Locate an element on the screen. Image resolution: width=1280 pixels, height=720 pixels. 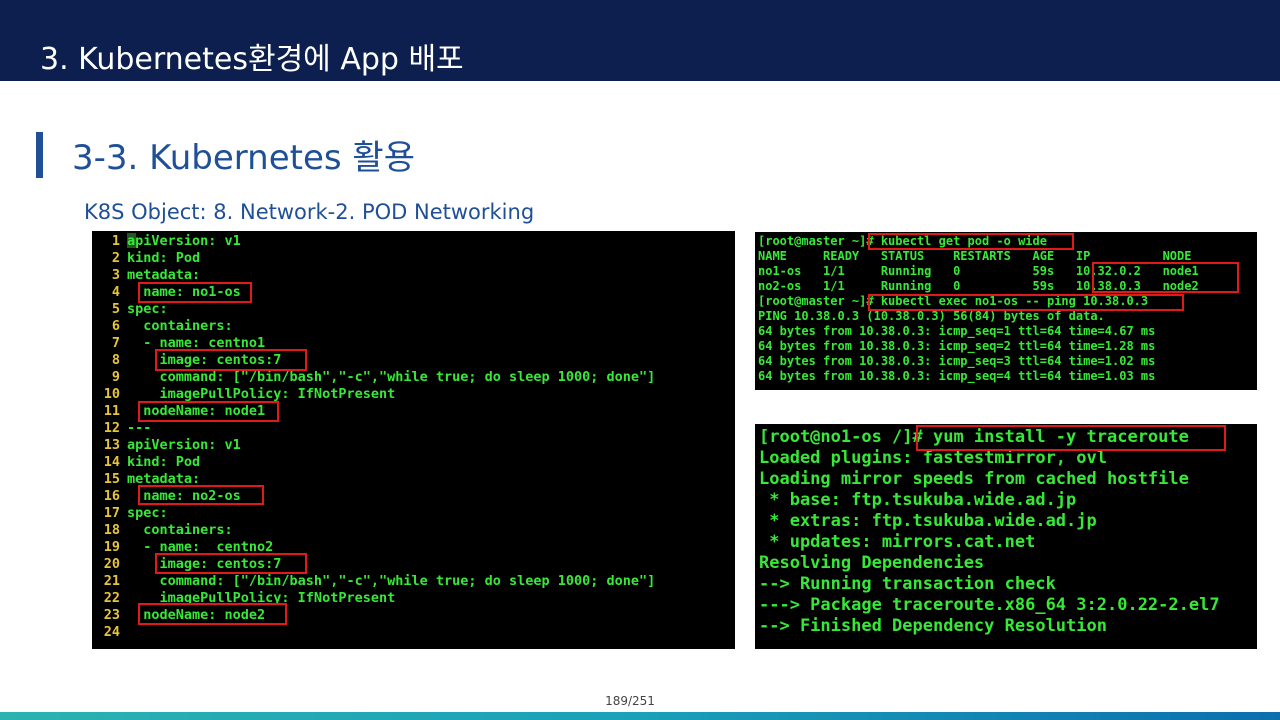
page-number: 189/251 is located at coordinates (630, 701).